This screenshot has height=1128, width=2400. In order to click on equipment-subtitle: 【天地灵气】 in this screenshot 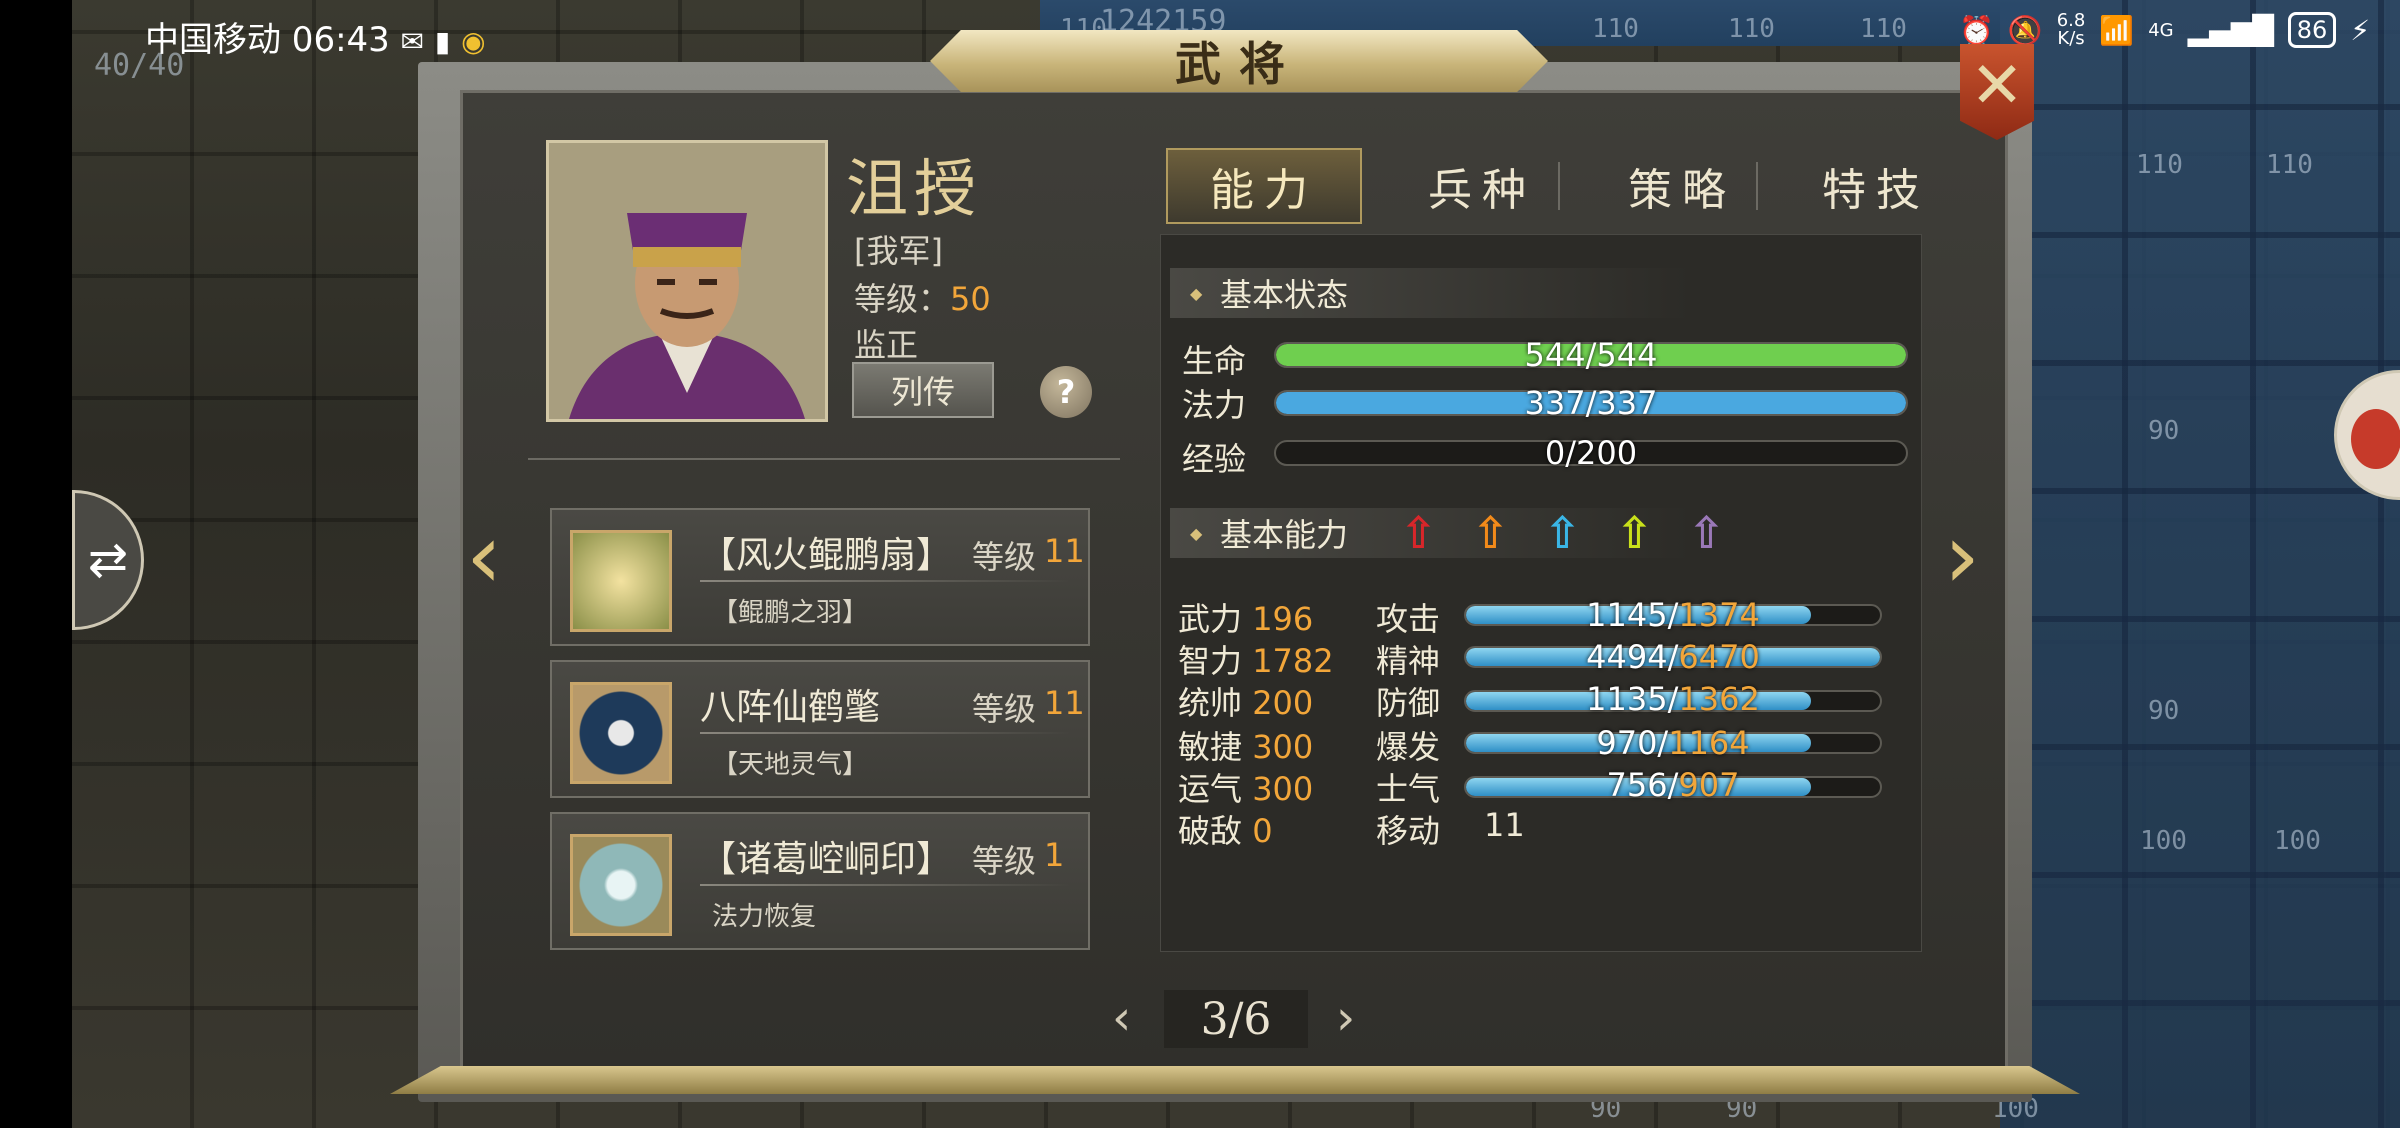, I will do `click(790, 765)`.